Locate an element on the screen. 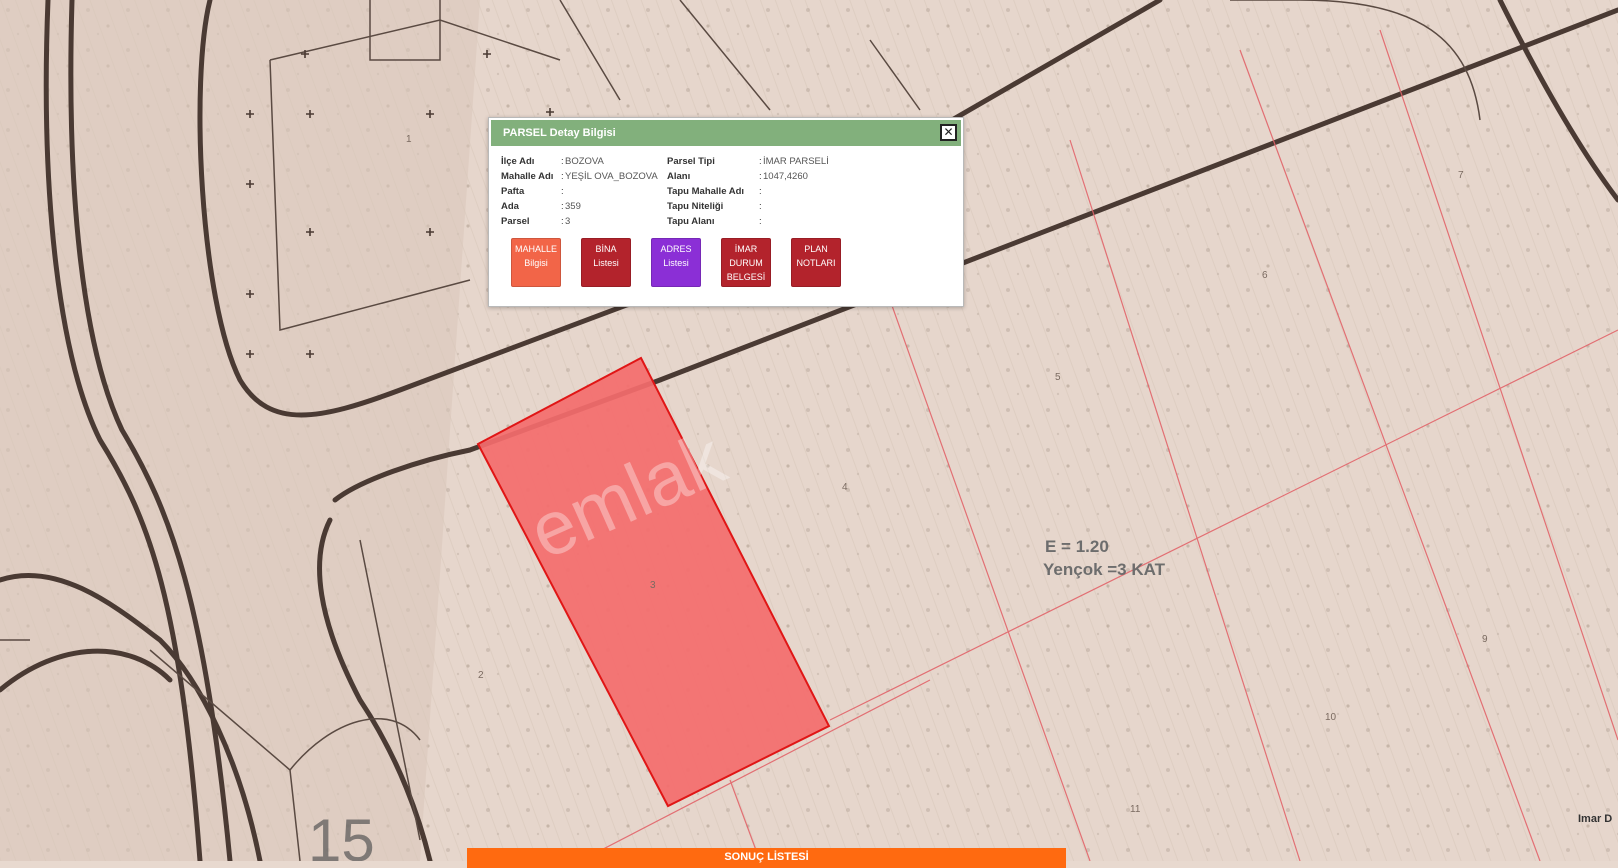 This screenshot has height=868, width=1618. field-label: Ada is located at coordinates (510, 206).